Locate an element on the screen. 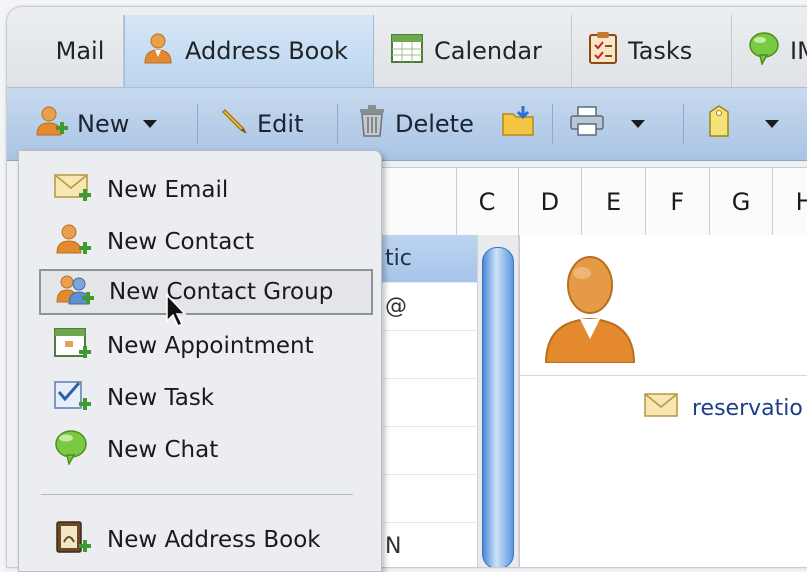 The height and width of the screenshot is (572, 807). mouse-cursor-icon is located at coordinates (178, 313).